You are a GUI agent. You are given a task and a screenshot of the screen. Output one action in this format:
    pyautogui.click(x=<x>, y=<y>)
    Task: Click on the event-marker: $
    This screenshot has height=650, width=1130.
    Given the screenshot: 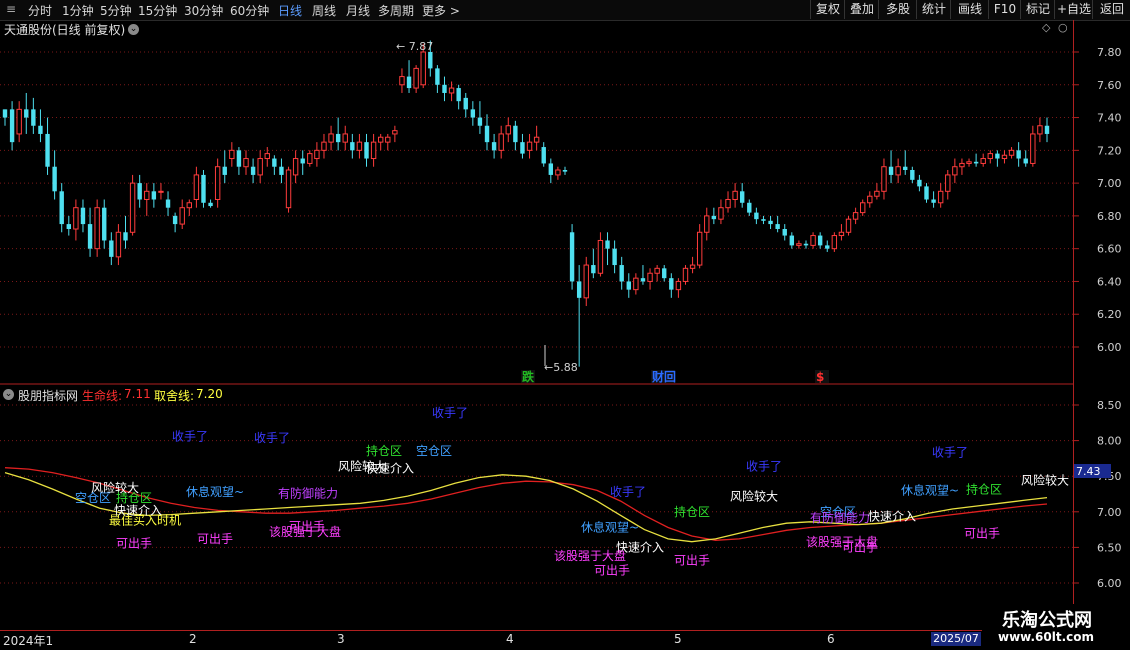 What is the action you would take?
    pyautogui.click(x=820, y=377)
    